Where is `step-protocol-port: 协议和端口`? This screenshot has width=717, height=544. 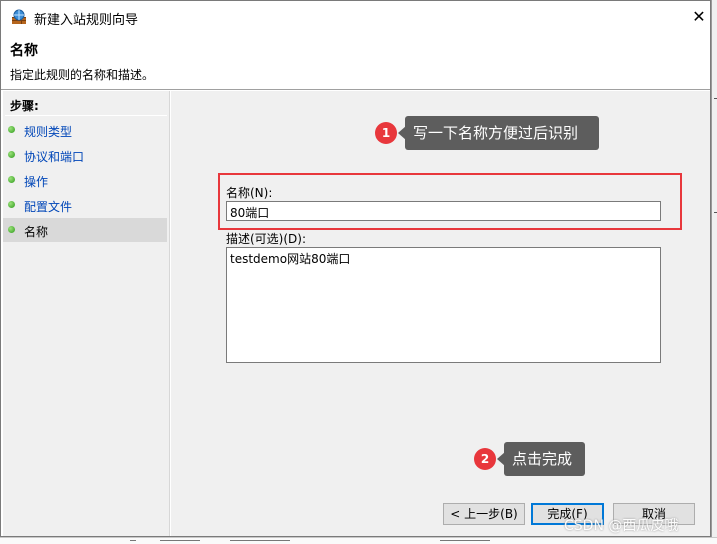 step-protocol-port: 协议和端口 is located at coordinates (85, 155).